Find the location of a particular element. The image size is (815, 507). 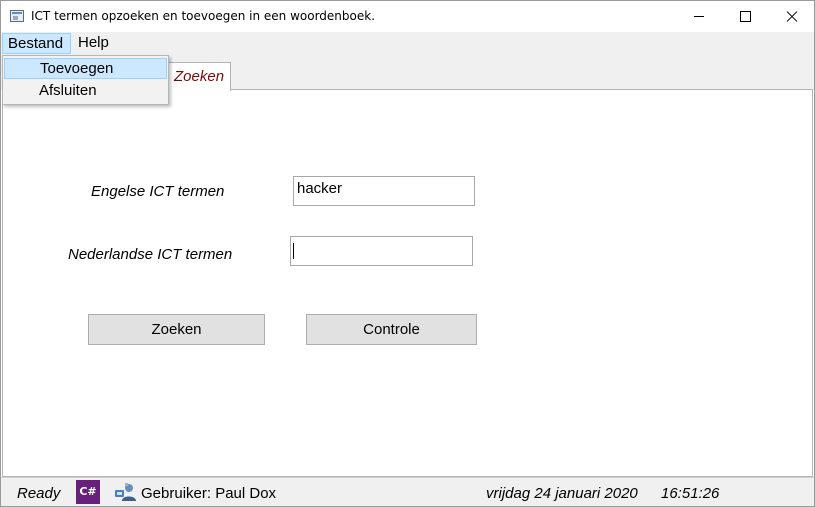

tab-zoeken: Zoeken is located at coordinates (198, 76).